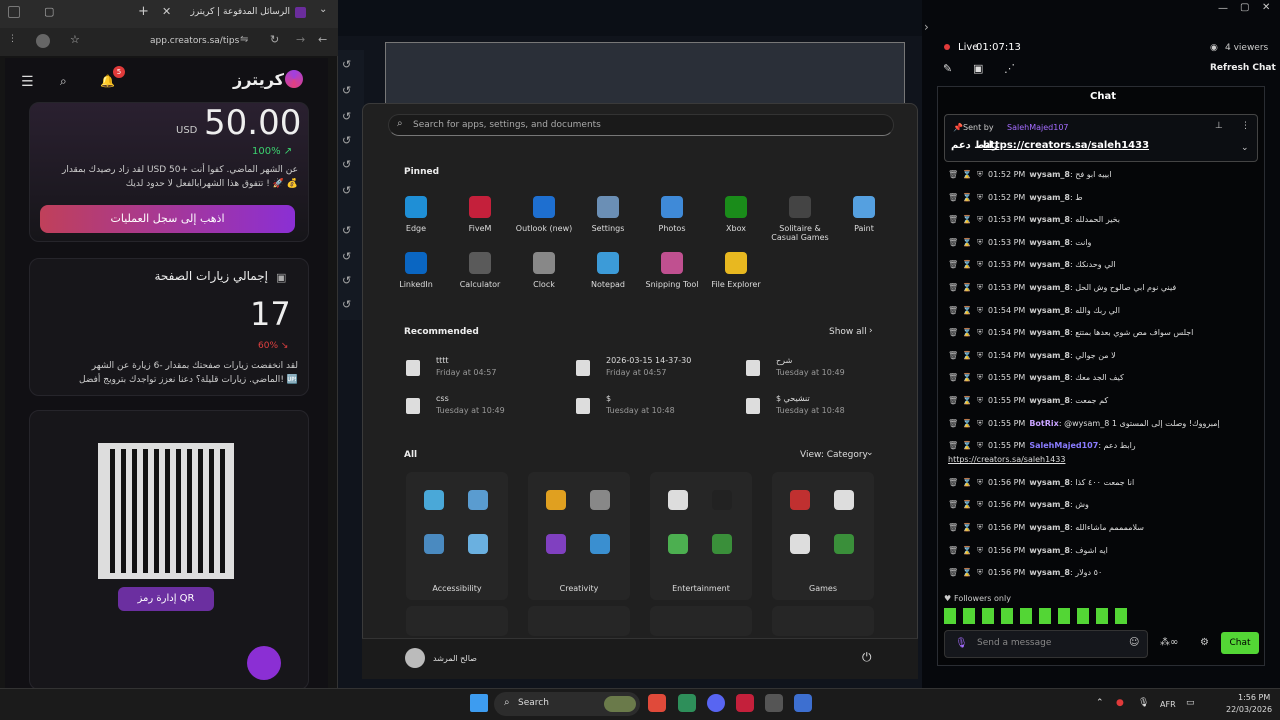 The image size is (1280, 720). Describe the element at coordinates (651, 407) in the screenshot. I see `recommended-item: $ Tuesday at 10:48` at that location.